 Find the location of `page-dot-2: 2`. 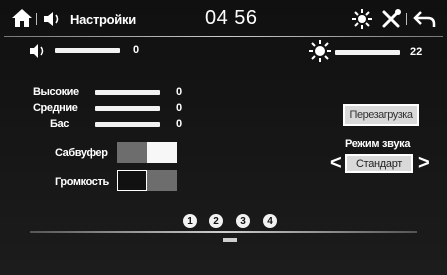

page-dot-2: 2 is located at coordinates (216, 221).